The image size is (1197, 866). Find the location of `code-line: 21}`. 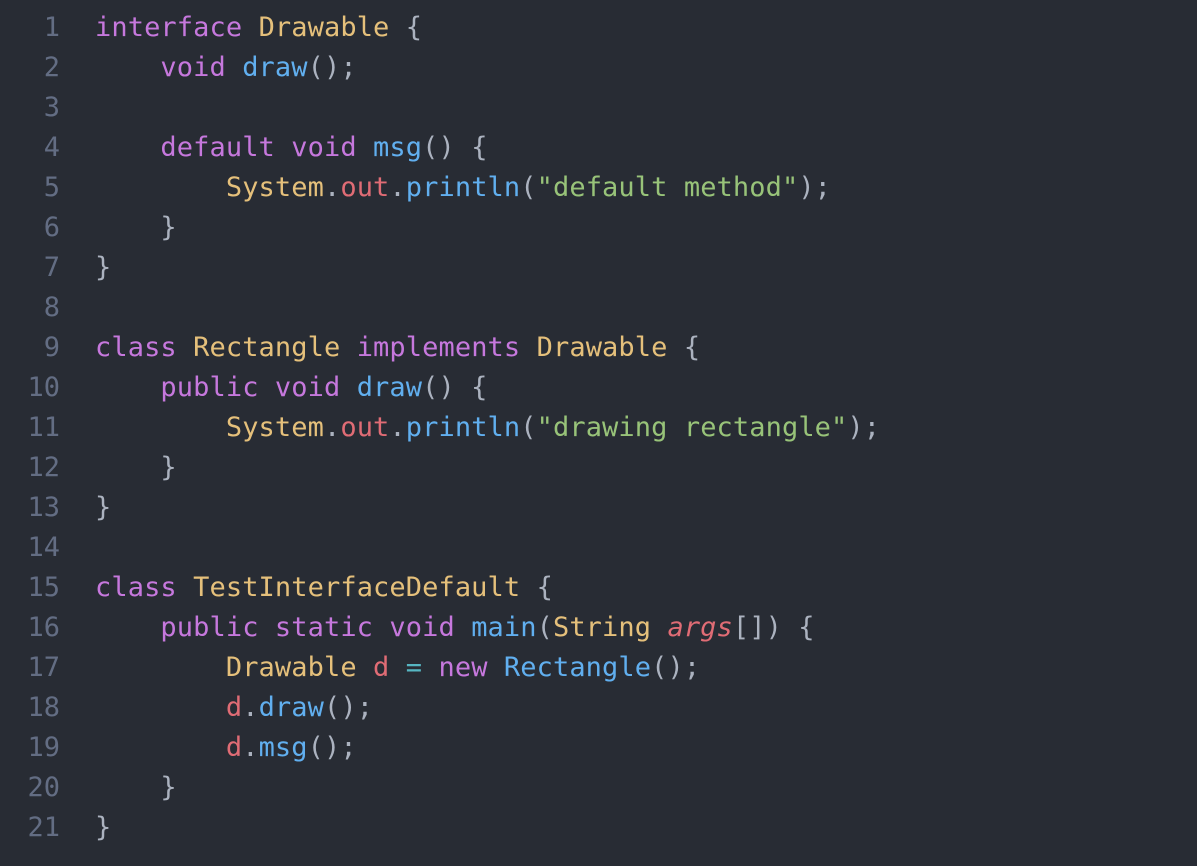

code-line: 21} is located at coordinates (598, 828).